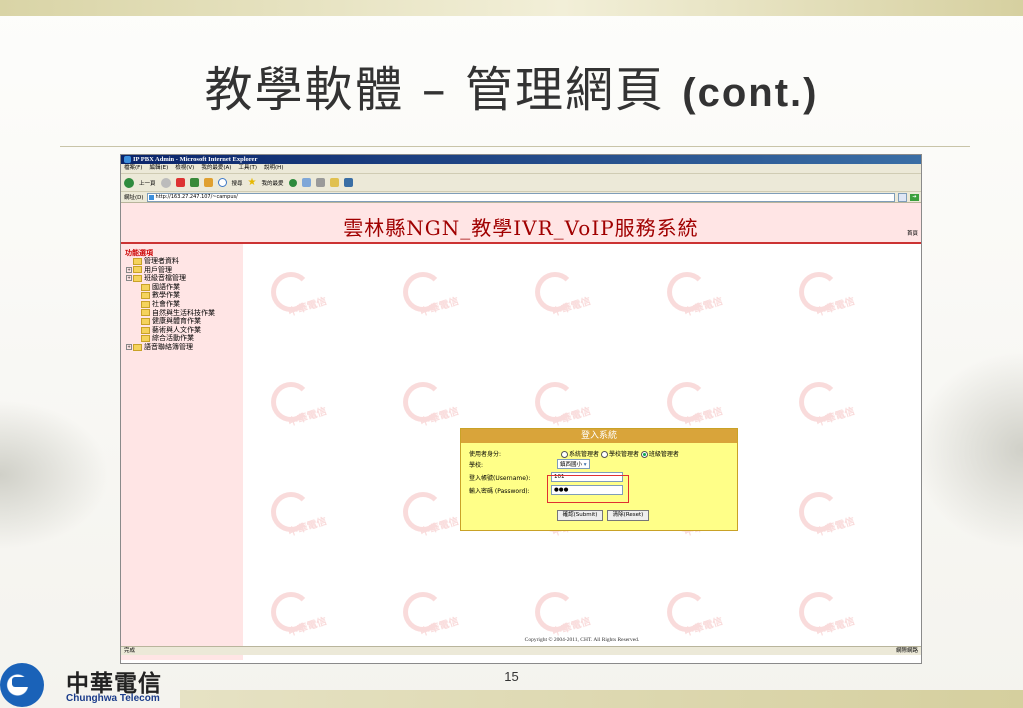  Describe the element at coordinates (588, 489) in the screenshot. I see `highlight-box` at that location.